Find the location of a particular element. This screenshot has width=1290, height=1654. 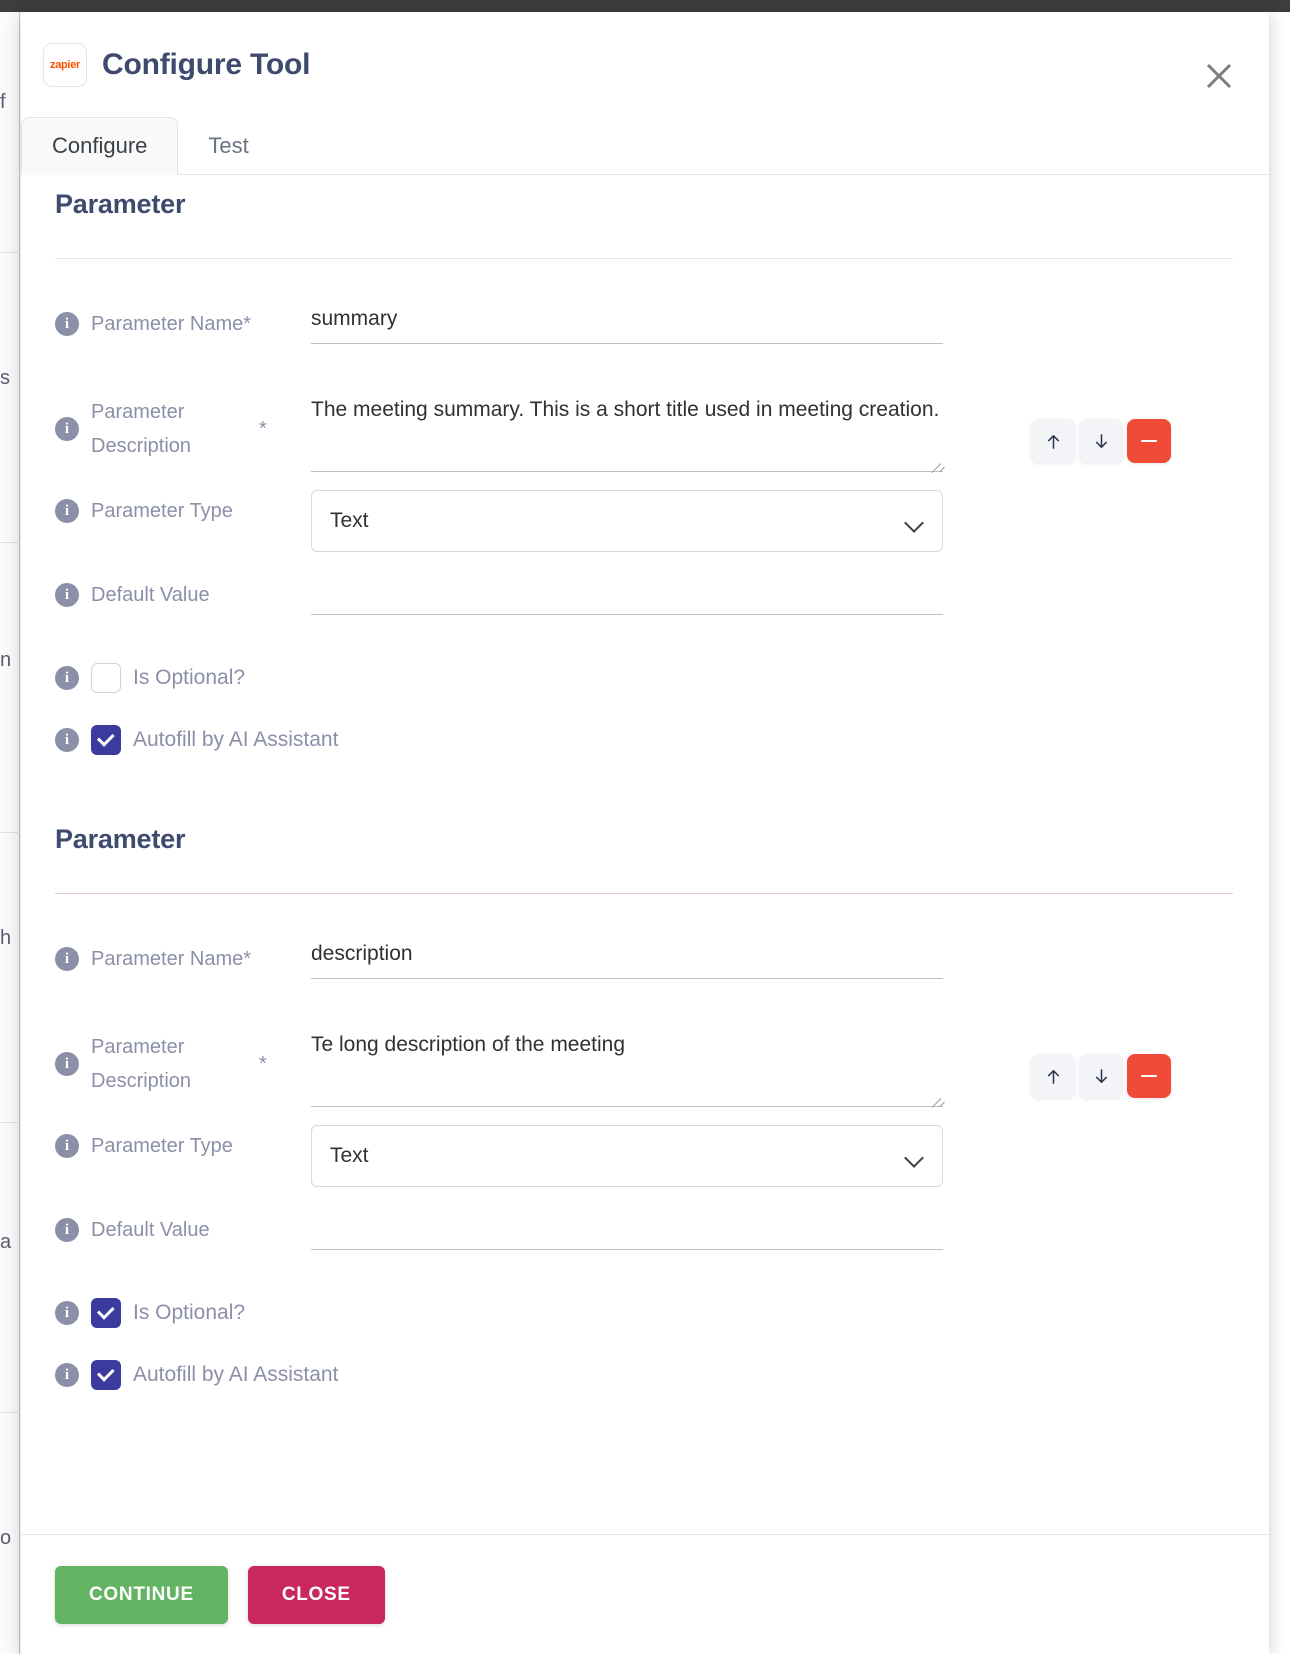

page-background-strip is located at coordinates (10, 833).